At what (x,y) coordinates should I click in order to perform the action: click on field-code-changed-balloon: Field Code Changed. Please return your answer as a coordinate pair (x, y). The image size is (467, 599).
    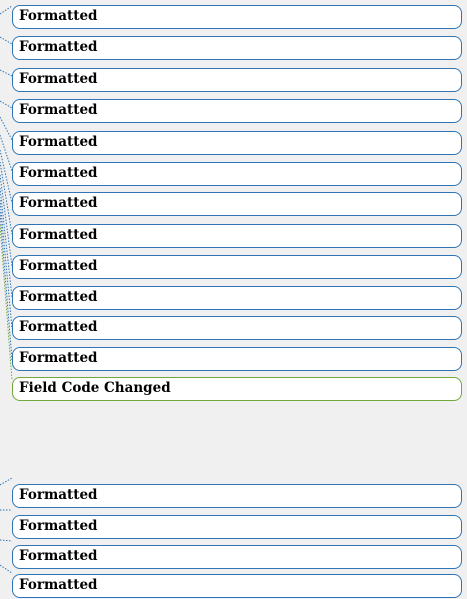
    Looking at the image, I should click on (237, 389).